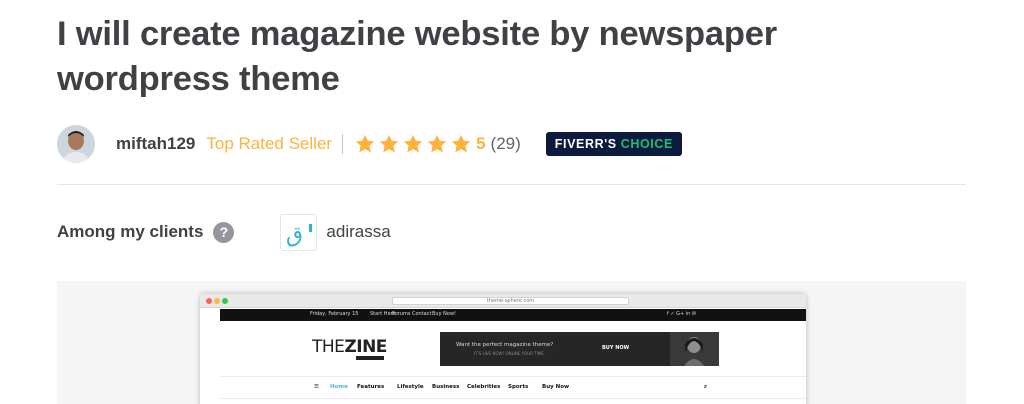 This screenshot has height=404, width=1024. Describe the element at coordinates (328, 347) in the screenshot. I see `preview-logo-prefix: THE` at that location.